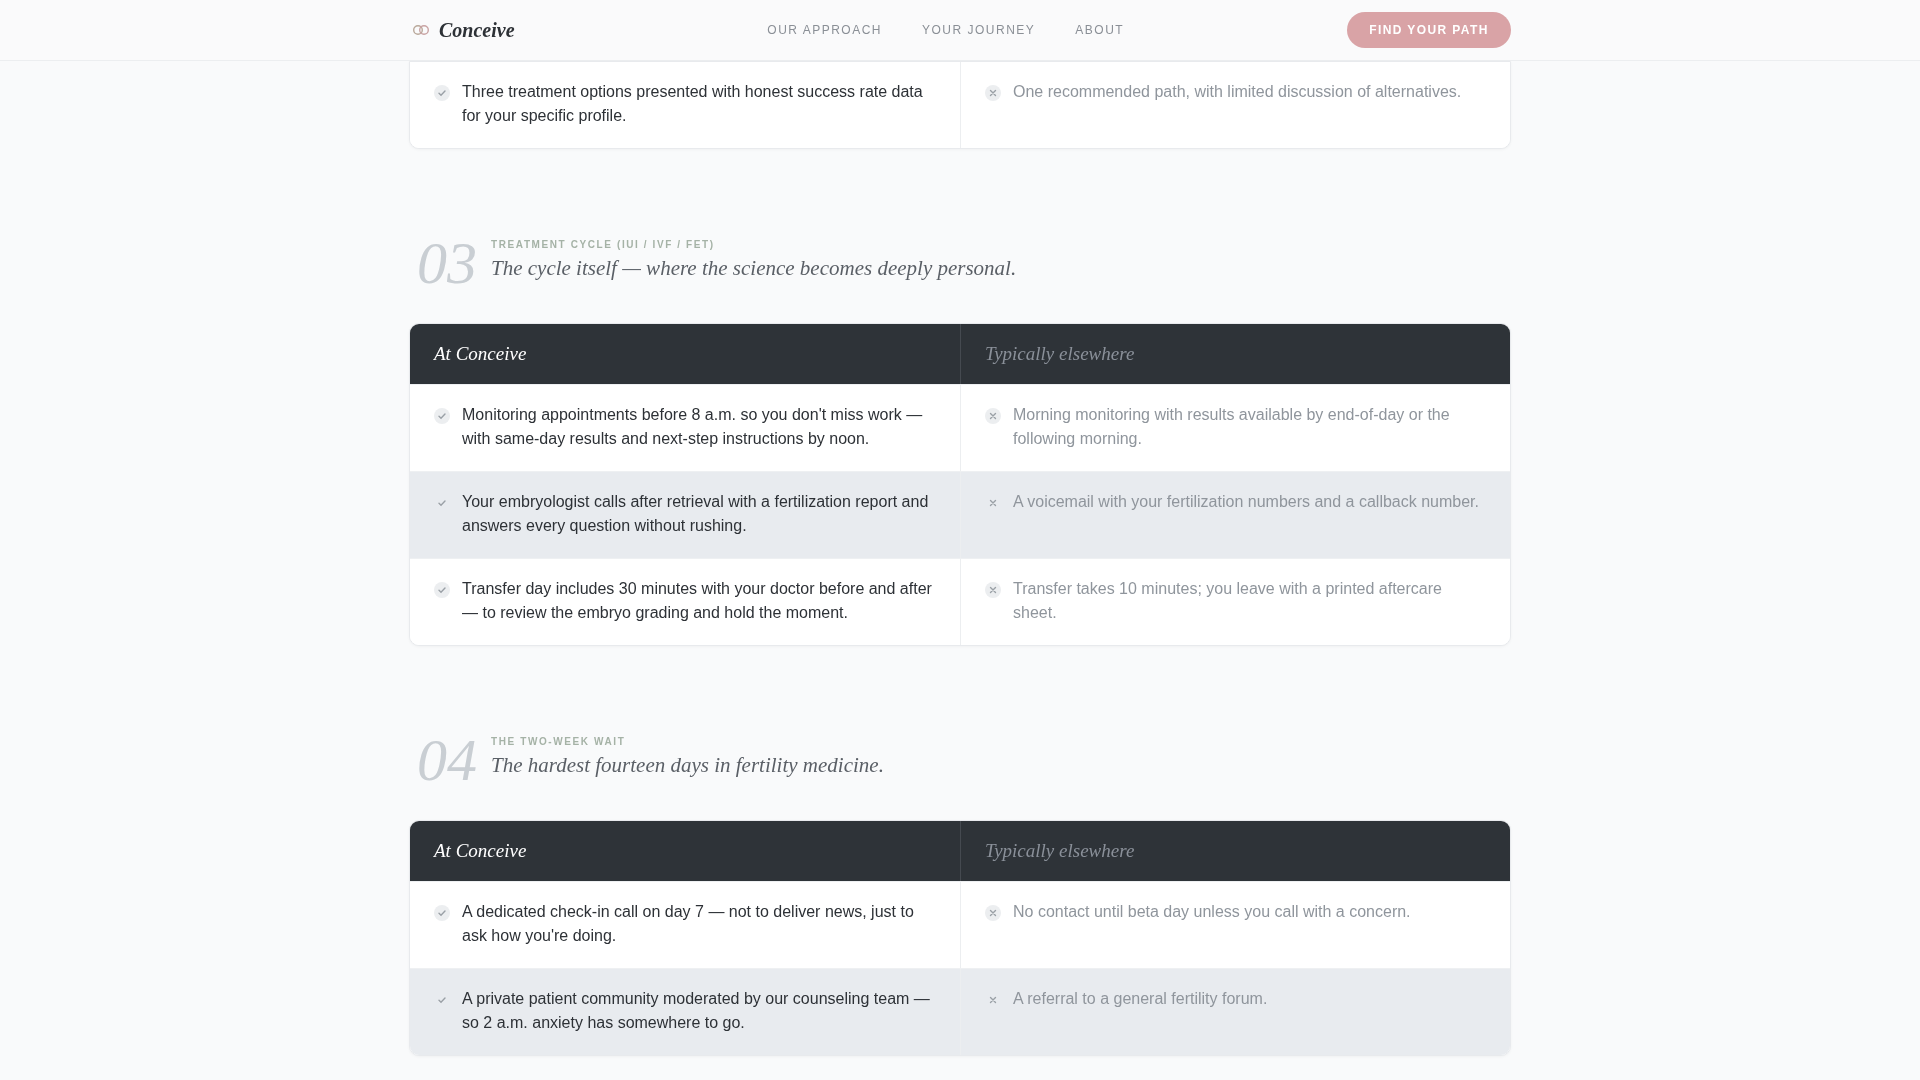 This screenshot has width=1920, height=1080. What do you see at coordinates (603, 244) in the screenshot?
I see `section-eyebrow: TREATMENT CYCLE (IUI / IVF / FET)` at bounding box center [603, 244].